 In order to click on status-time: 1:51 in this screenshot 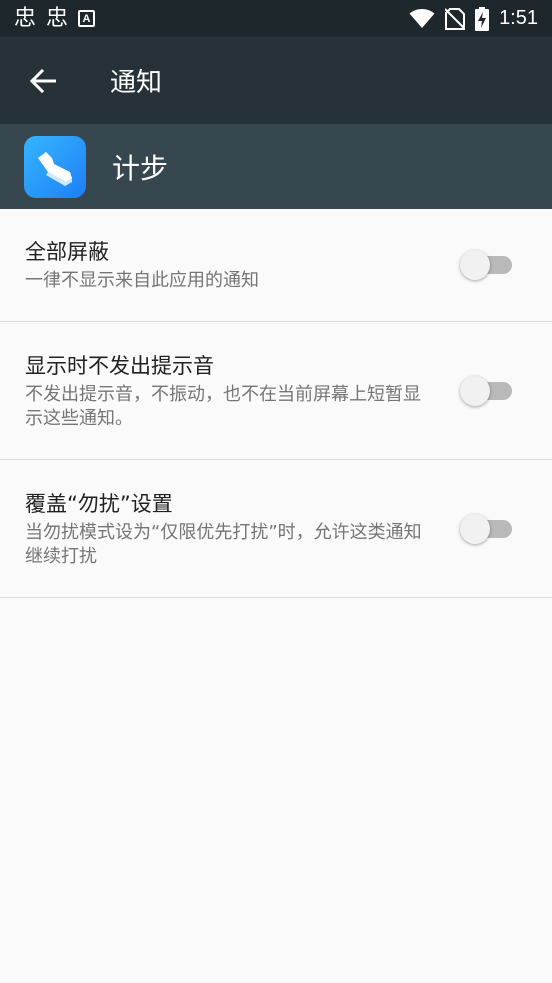, I will do `click(518, 18)`.